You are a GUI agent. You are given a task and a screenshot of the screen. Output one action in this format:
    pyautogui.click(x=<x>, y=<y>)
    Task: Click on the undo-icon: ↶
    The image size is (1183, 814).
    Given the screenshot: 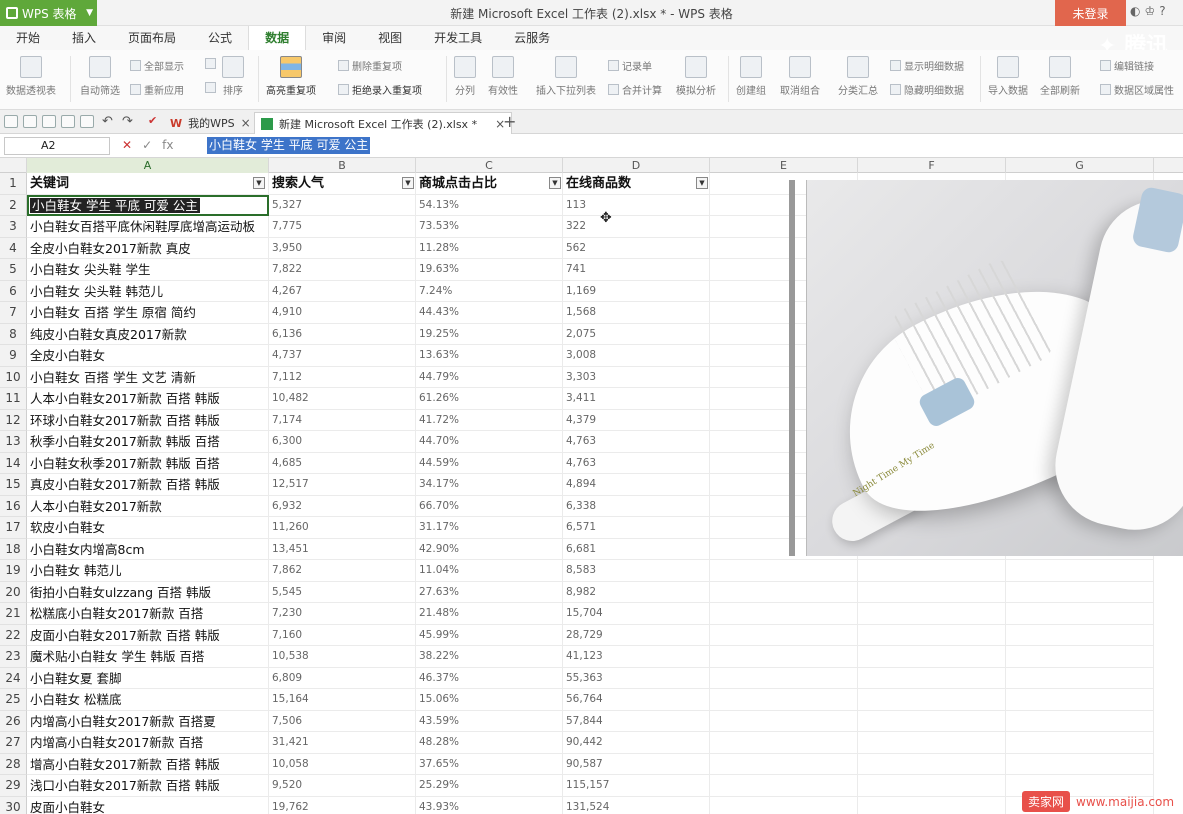 What is the action you would take?
    pyautogui.click(x=107, y=121)
    